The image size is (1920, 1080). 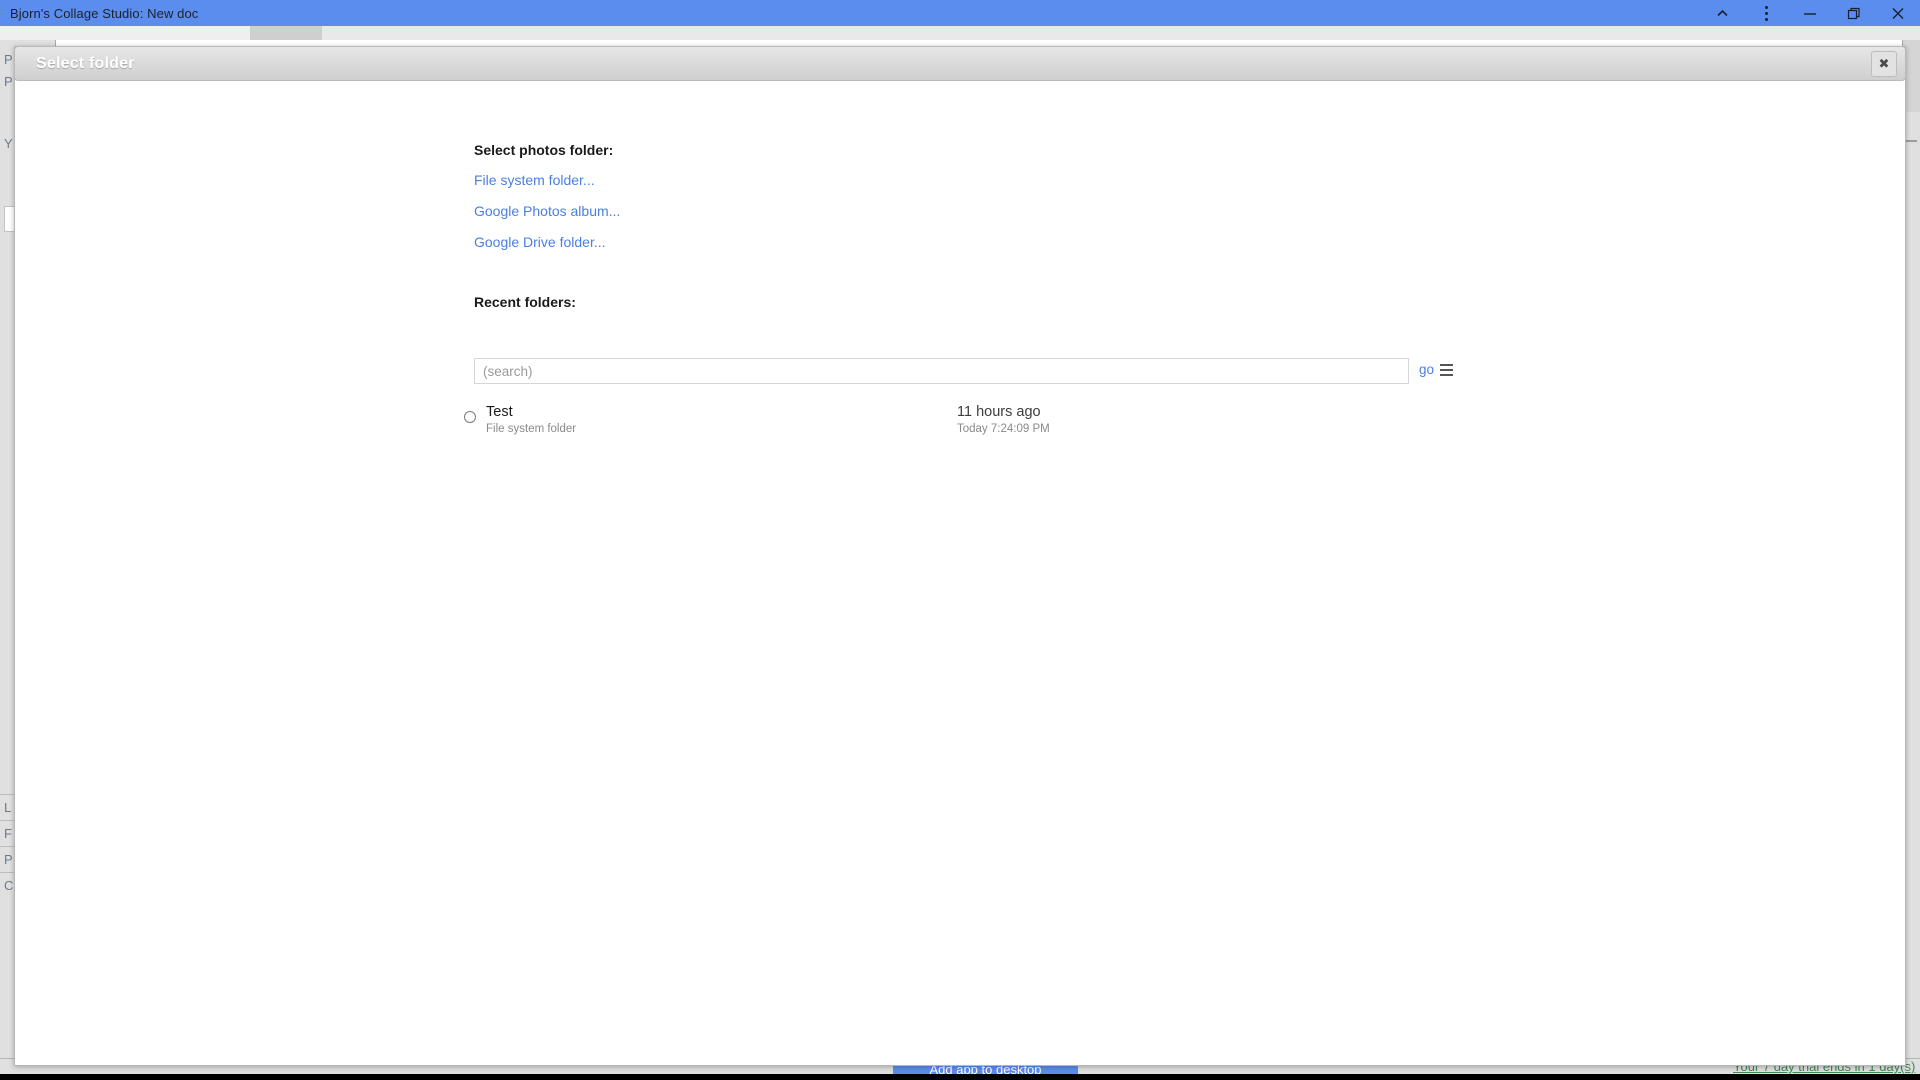 What do you see at coordinates (85, 63) in the screenshot?
I see `dialog-title: Select folder` at bounding box center [85, 63].